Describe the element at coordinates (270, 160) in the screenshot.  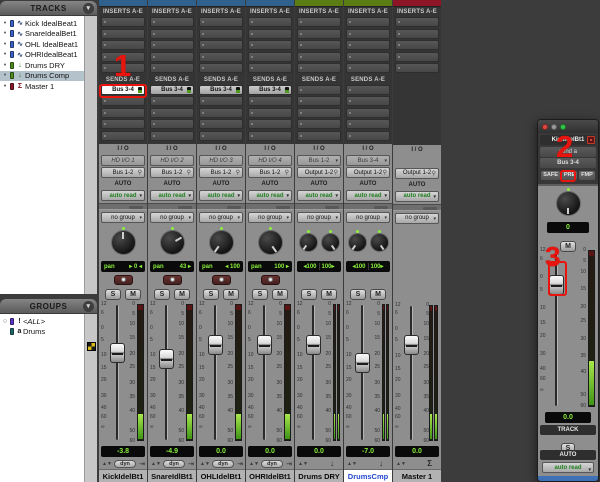
I see `input-path-button: HD I/O 4` at that location.